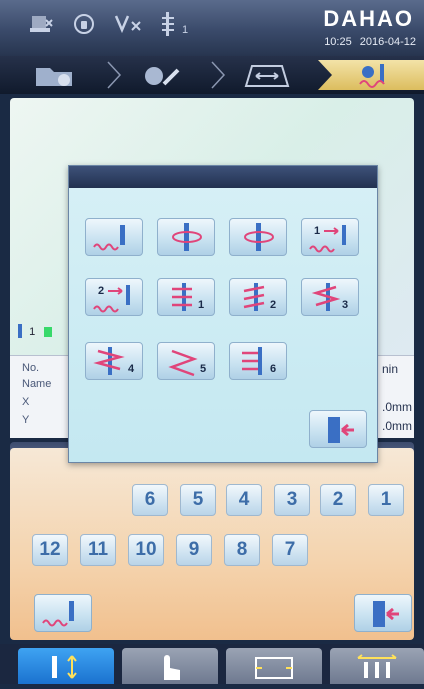 The width and height of the screenshot is (424, 689). Describe the element at coordinates (48, 332) in the screenshot. I see `status-light` at that location.